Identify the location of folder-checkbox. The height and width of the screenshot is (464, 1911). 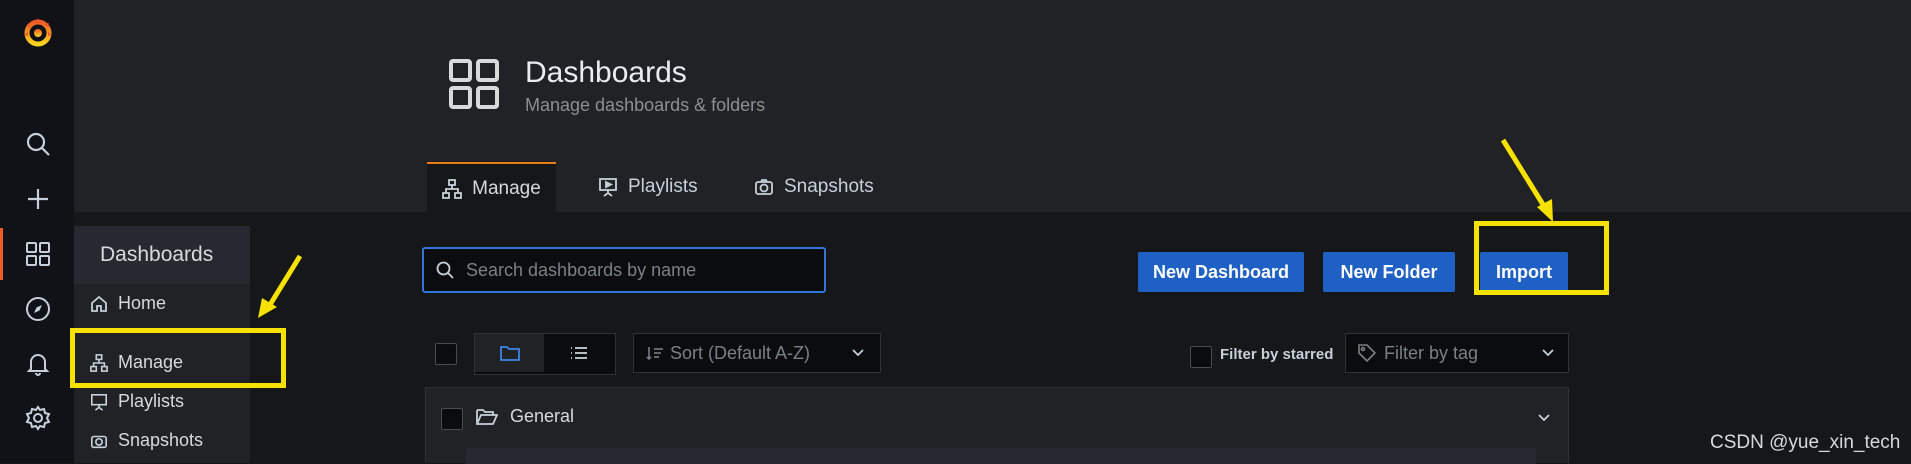
(452, 419).